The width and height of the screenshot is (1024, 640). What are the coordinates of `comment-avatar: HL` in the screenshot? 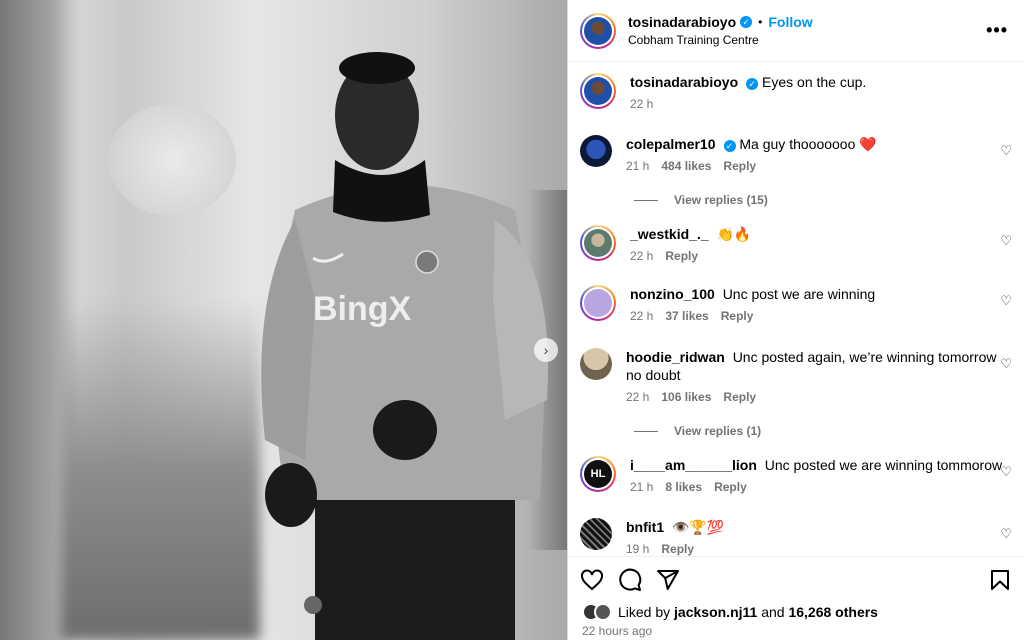 It's located at (598, 474).